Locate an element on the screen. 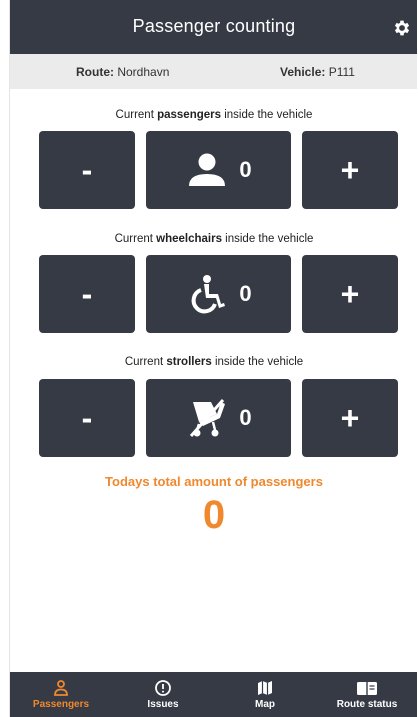 This screenshot has width=418, height=717. passengers-plus-button: + is located at coordinates (350, 170).